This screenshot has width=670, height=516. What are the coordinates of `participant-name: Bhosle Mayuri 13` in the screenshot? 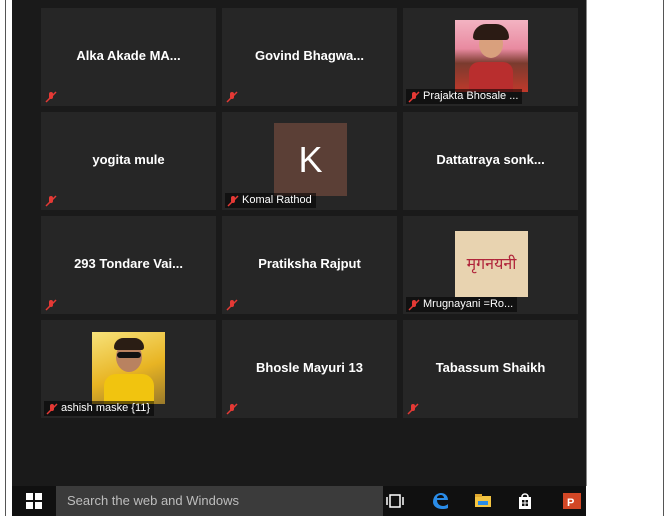 It's located at (309, 367).